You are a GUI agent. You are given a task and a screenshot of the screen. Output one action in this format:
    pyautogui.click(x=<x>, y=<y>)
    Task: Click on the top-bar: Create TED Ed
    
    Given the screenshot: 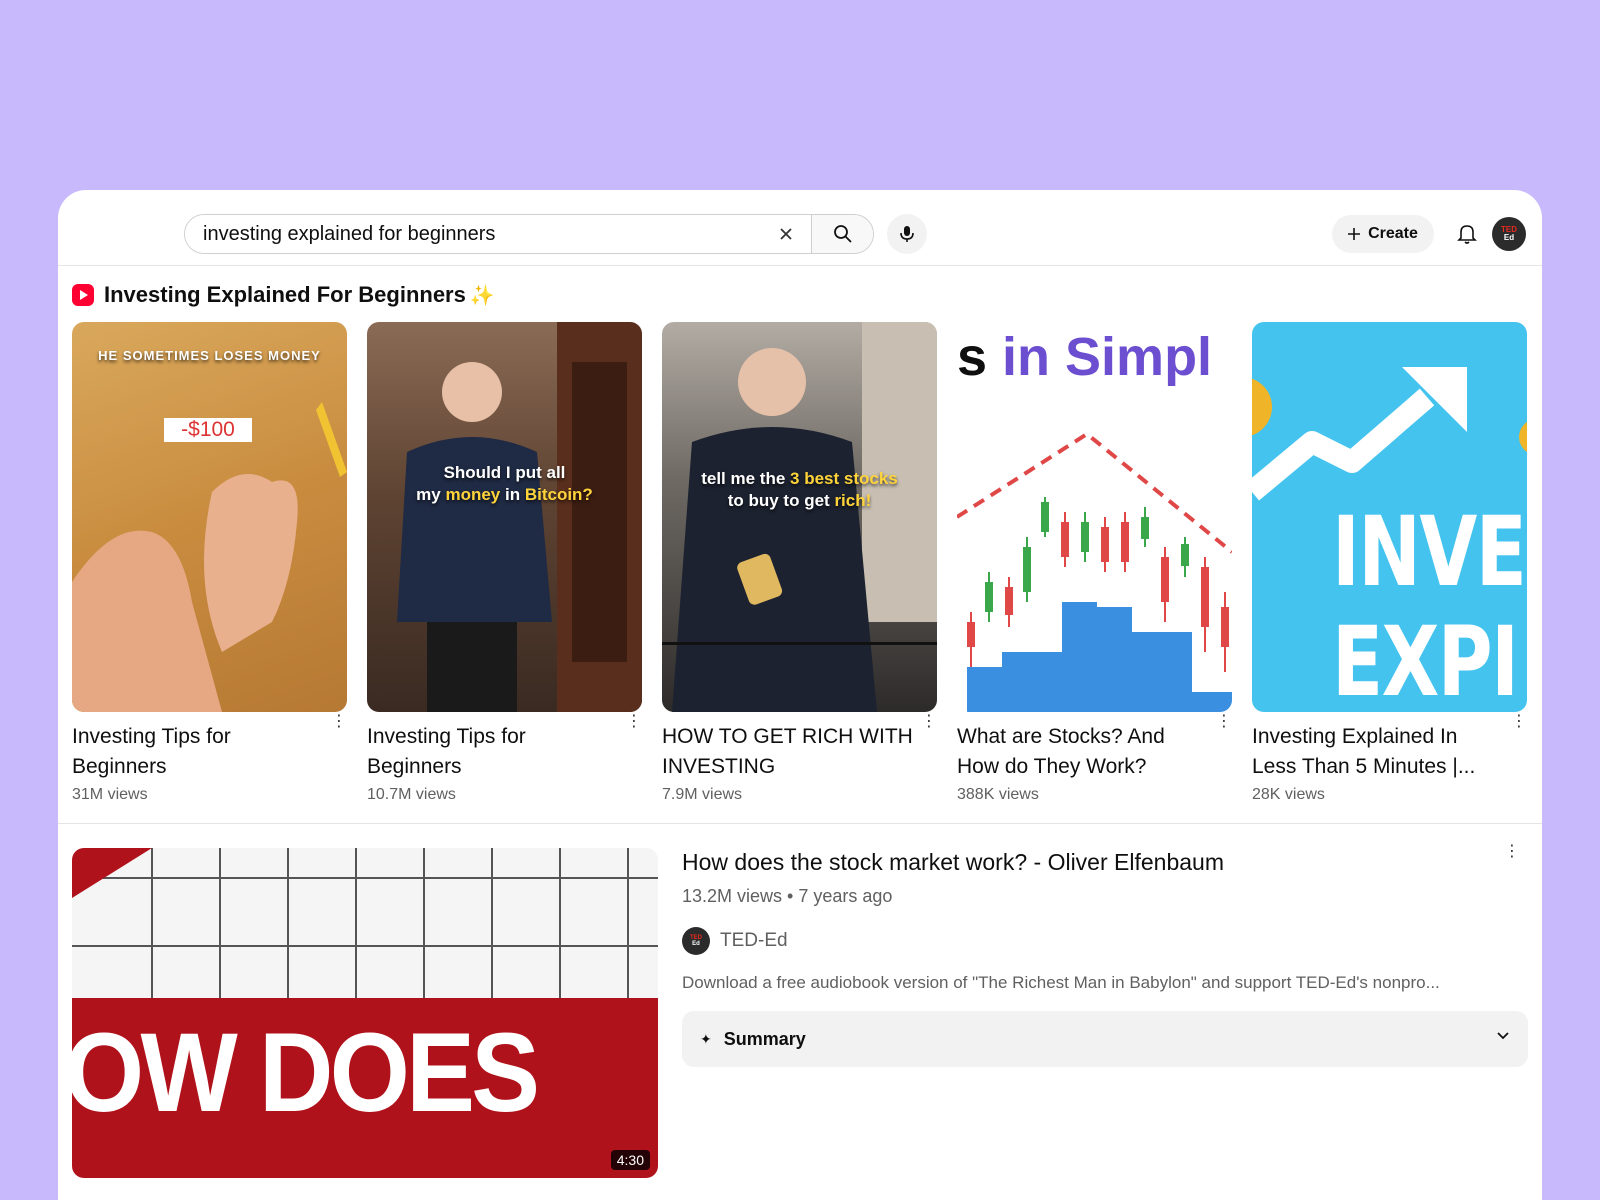 What is the action you would take?
    pyautogui.click(x=800, y=228)
    